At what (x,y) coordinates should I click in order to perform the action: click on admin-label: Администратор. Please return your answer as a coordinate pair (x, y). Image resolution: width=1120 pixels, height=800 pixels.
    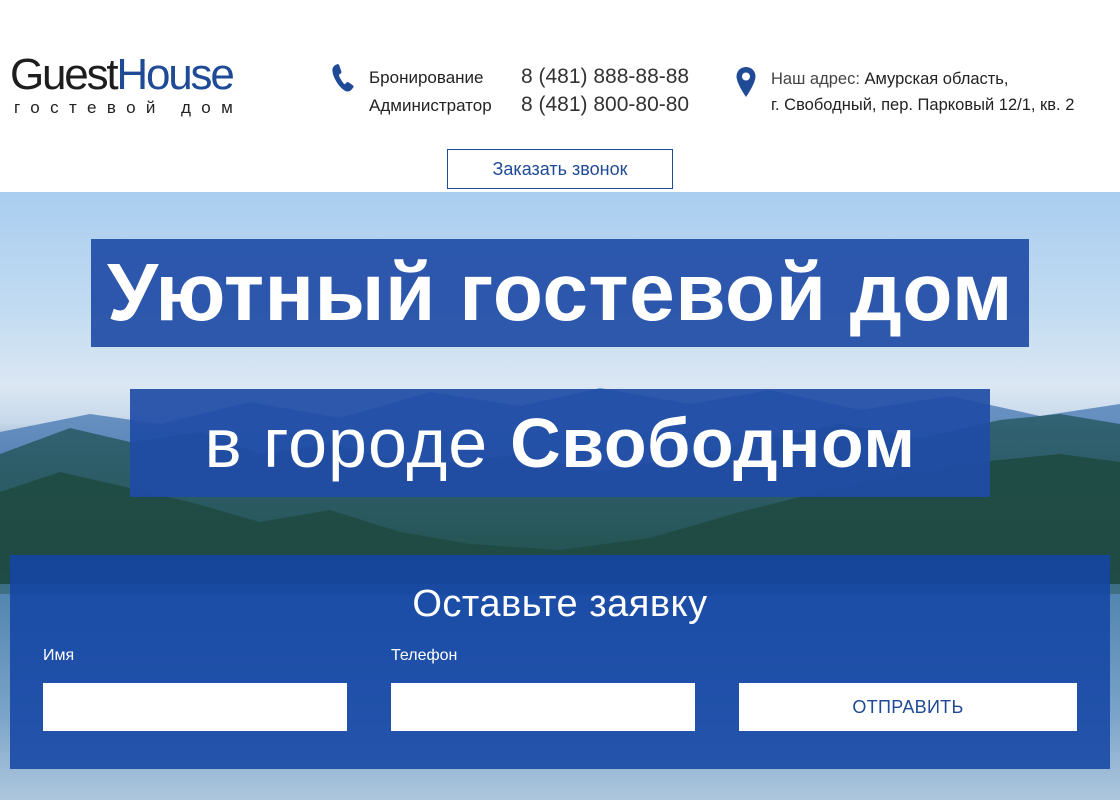
    Looking at the image, I should click on (430, 105).